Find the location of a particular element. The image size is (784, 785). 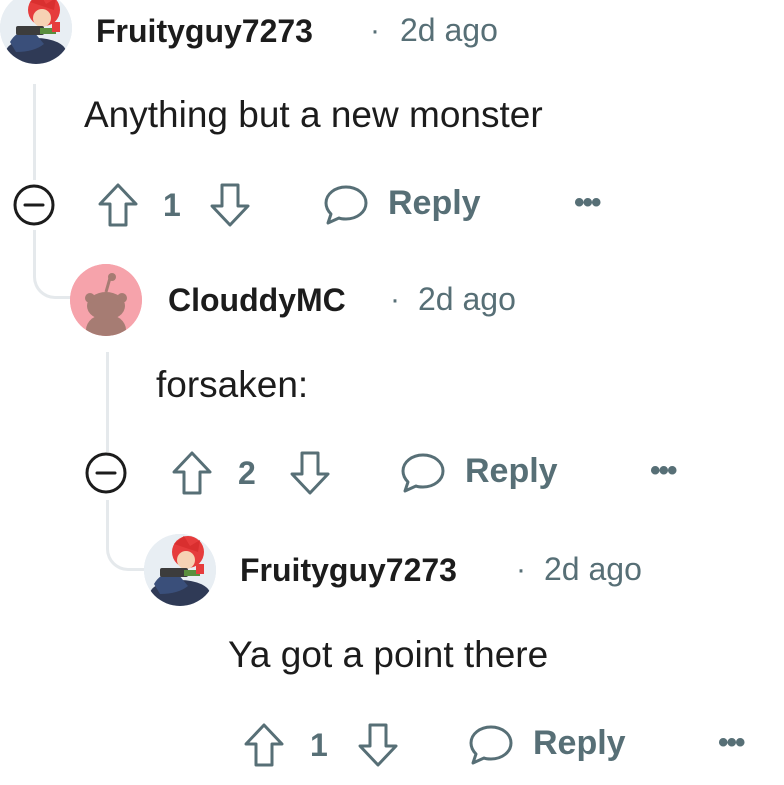

snoo-avatar-image is located at coordinates (106, 300).